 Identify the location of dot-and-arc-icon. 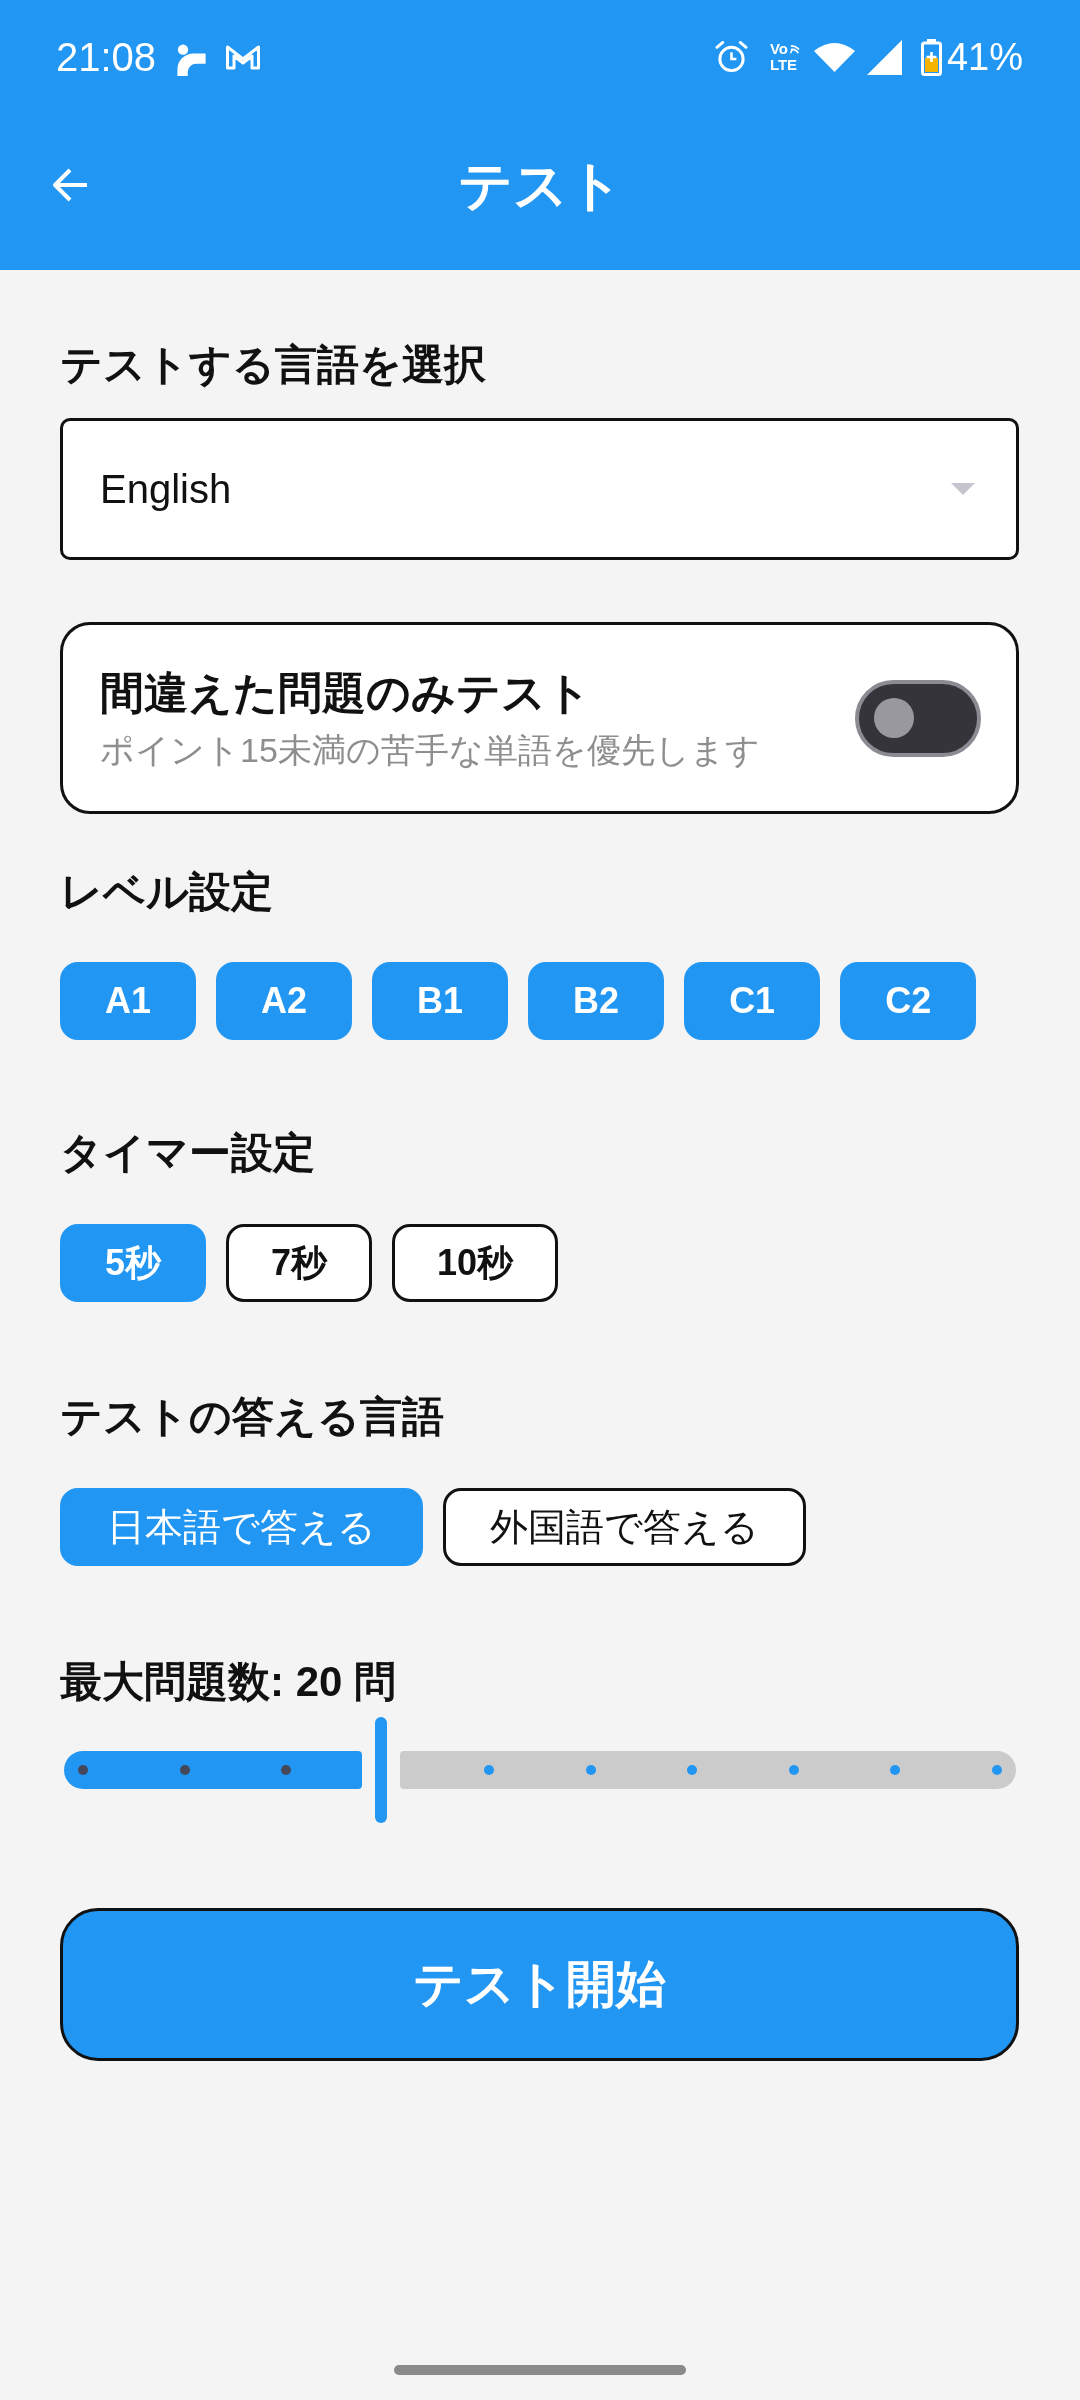
(192, 60).